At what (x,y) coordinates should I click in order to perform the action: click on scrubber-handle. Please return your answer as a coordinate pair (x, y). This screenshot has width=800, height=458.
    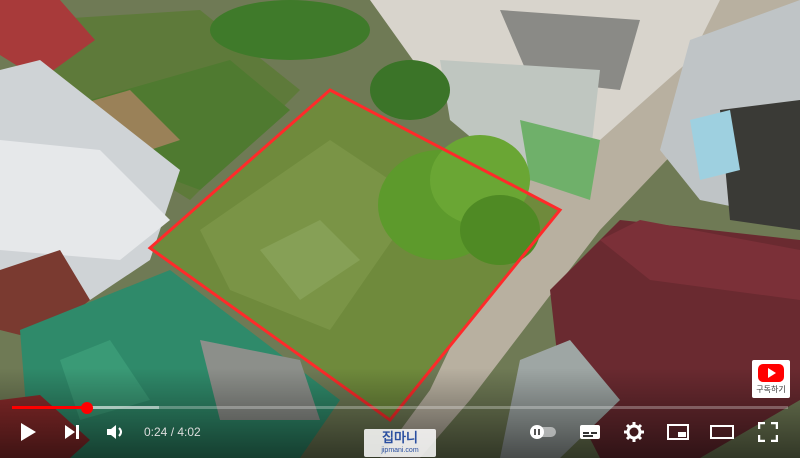
    Looking at the image, I should click on (87, 408).